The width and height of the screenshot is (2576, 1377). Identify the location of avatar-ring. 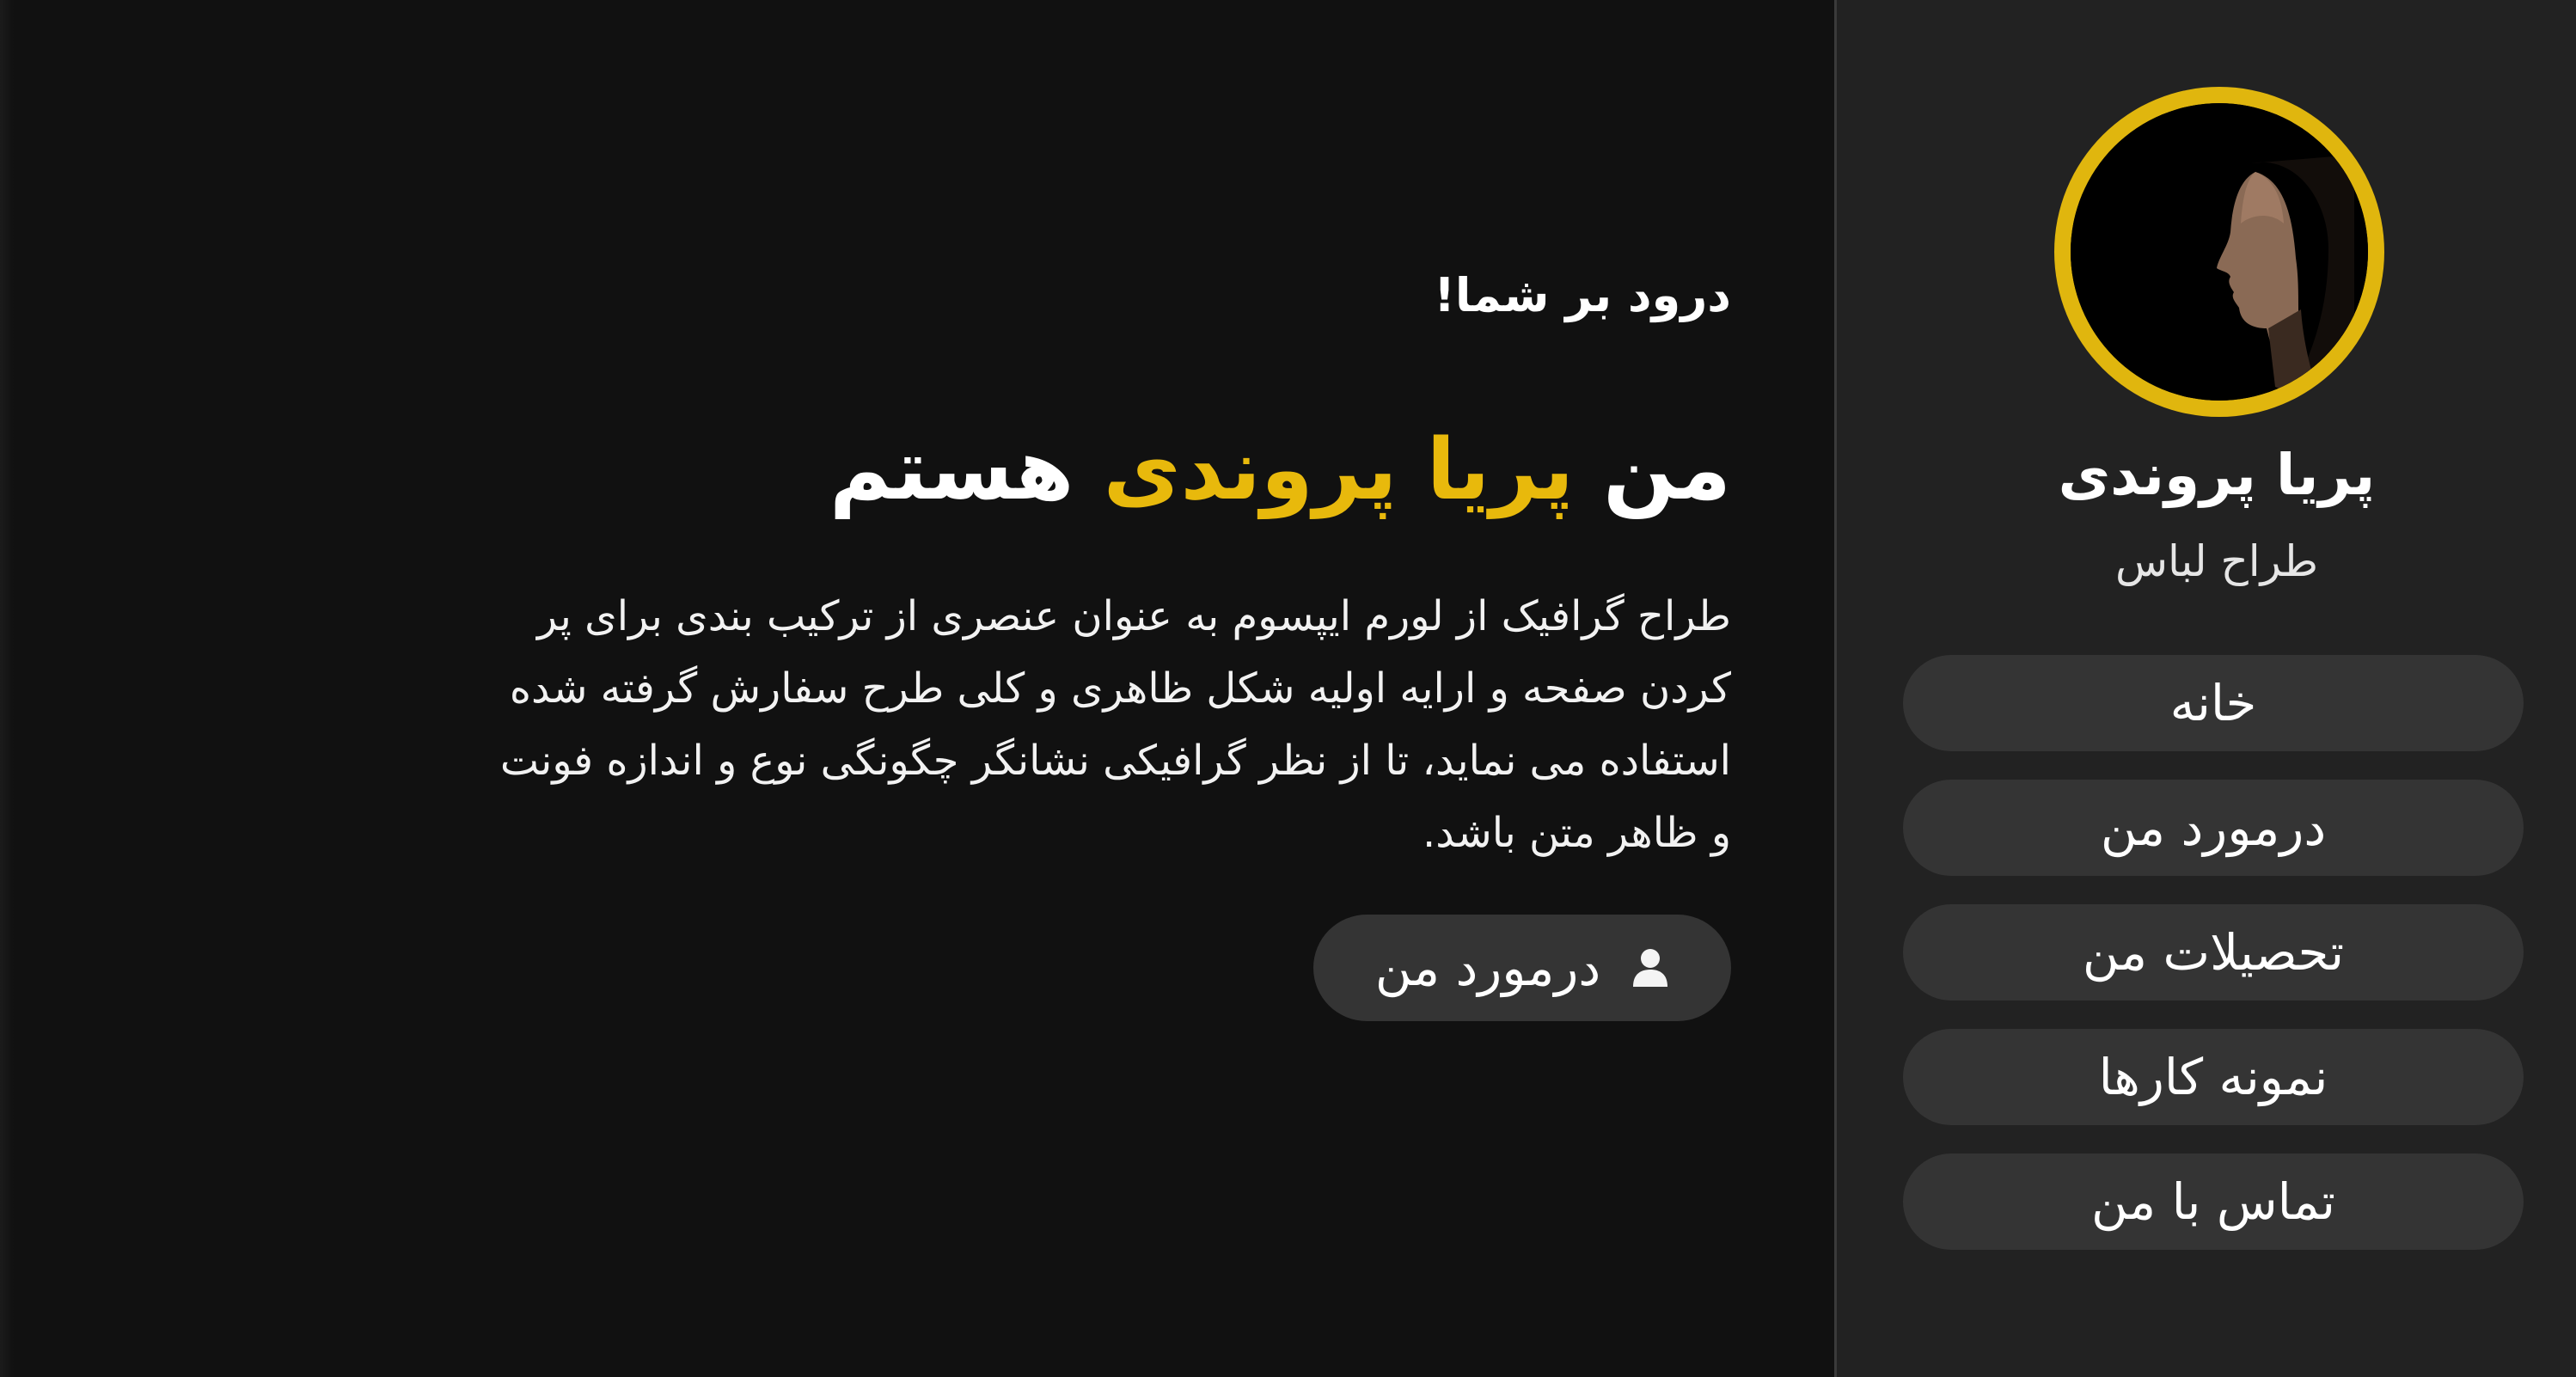
(2219, 252).